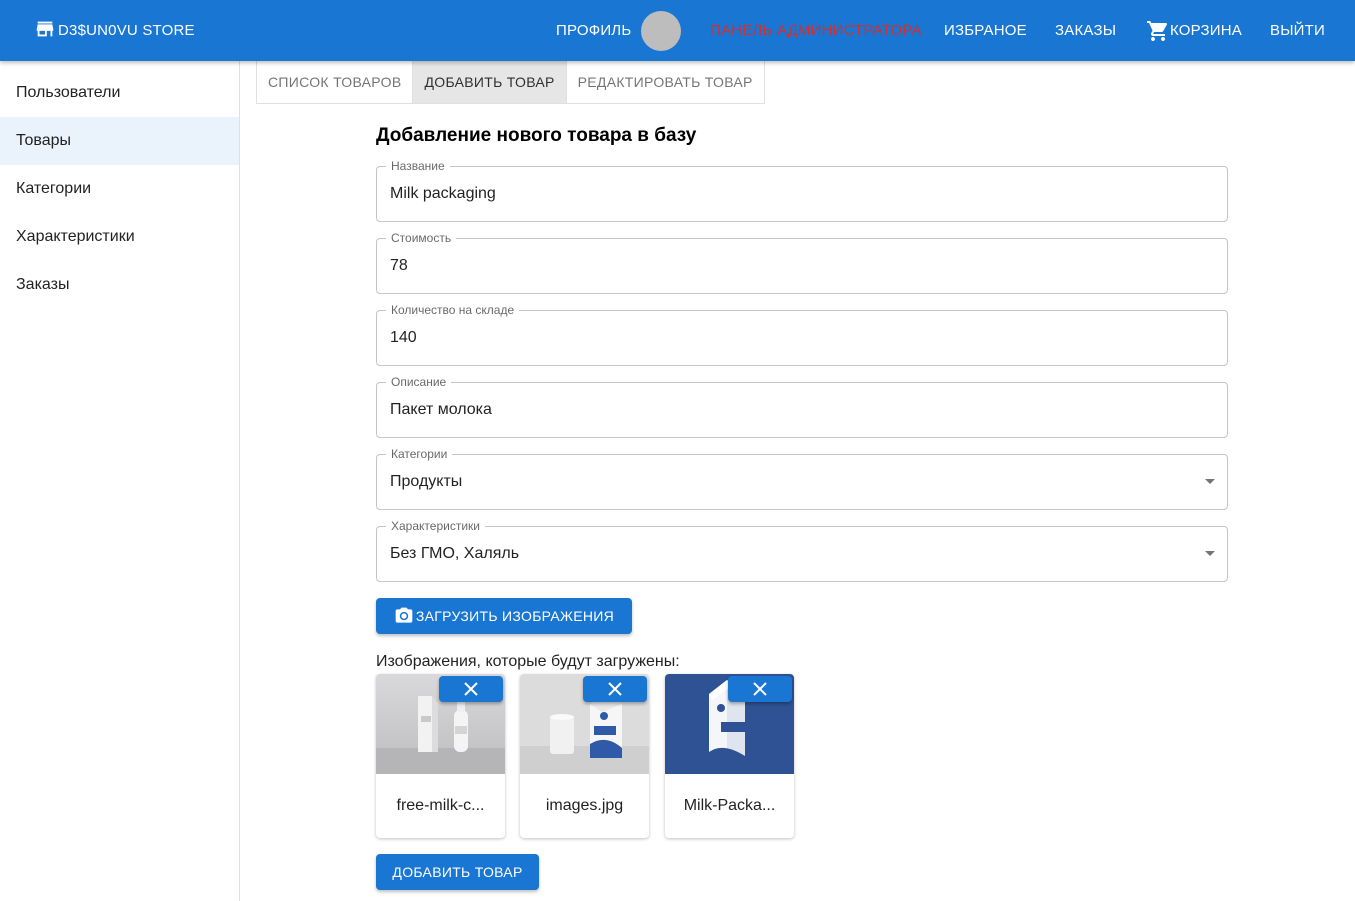 The image size is (1355, 901). I want to click on characteristics-select-value: Без ГМО, Халяль, so click(455, 553).